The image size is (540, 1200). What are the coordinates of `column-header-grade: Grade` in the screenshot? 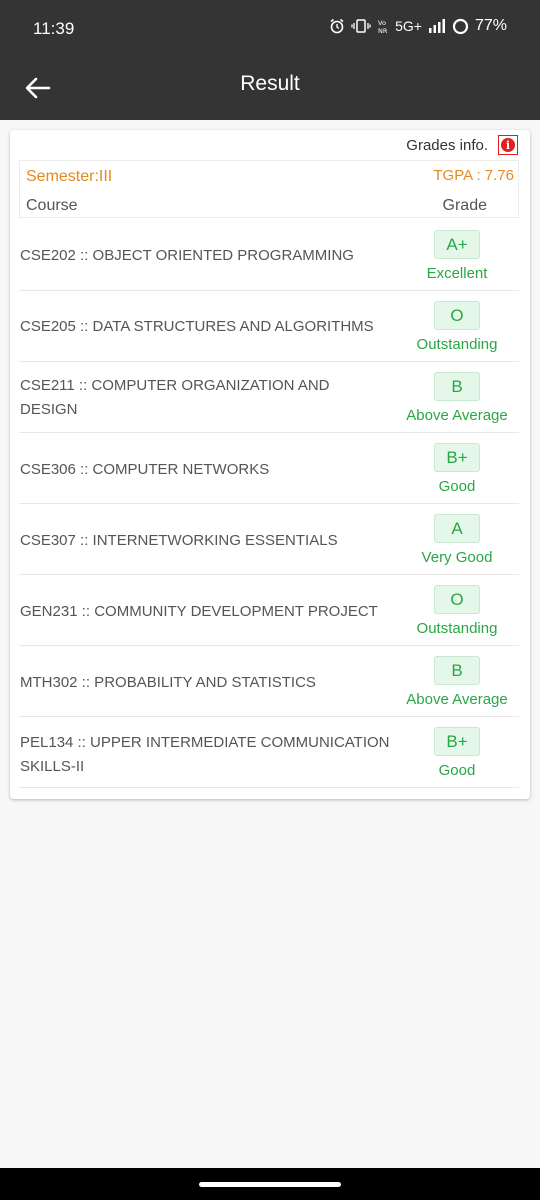 It's located at (464, 205).